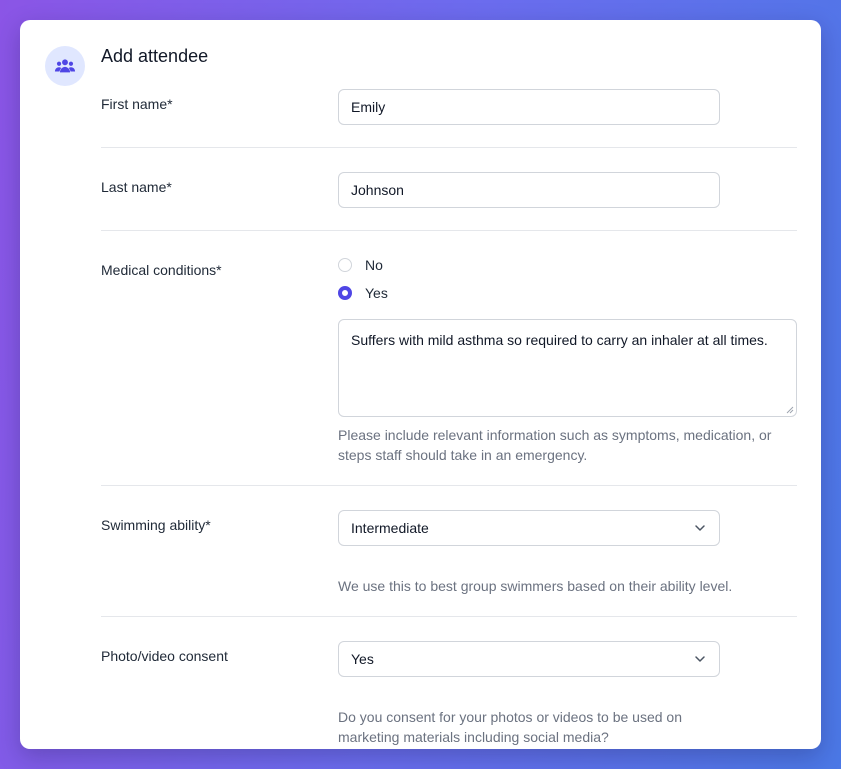 The width and height of the screenshot is (841, 769). I want to click on users-group-icon, so click(65, 66).